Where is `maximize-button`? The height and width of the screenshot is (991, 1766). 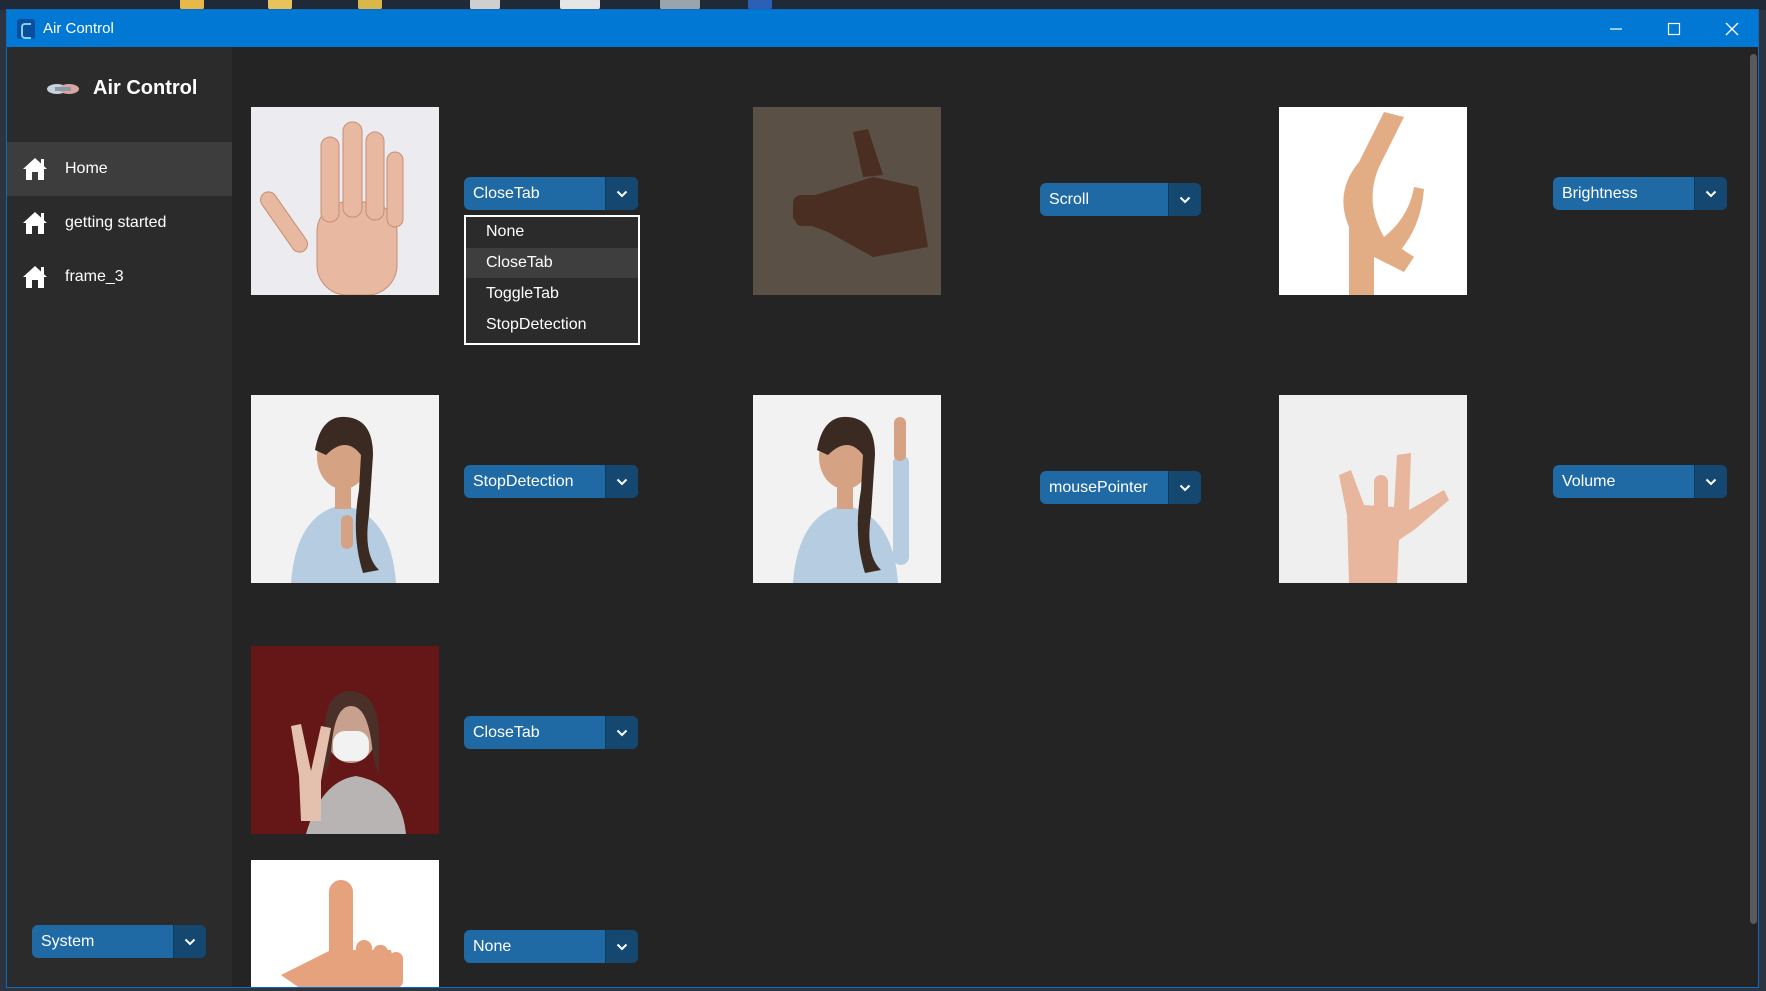 maximize-button is located at coordinates (1674, 28).